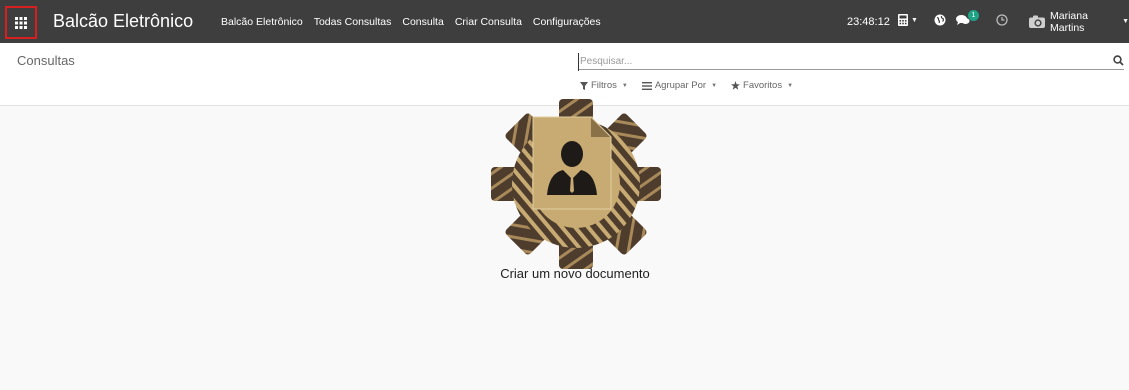 Image resolution: width=1129 pixels, height=390 pixels. What do you see at coordinates (353, 22) in the screenshot?
I see `menu-item-todas-consultas: Todas Consultas` at bounding box center [353, 22].